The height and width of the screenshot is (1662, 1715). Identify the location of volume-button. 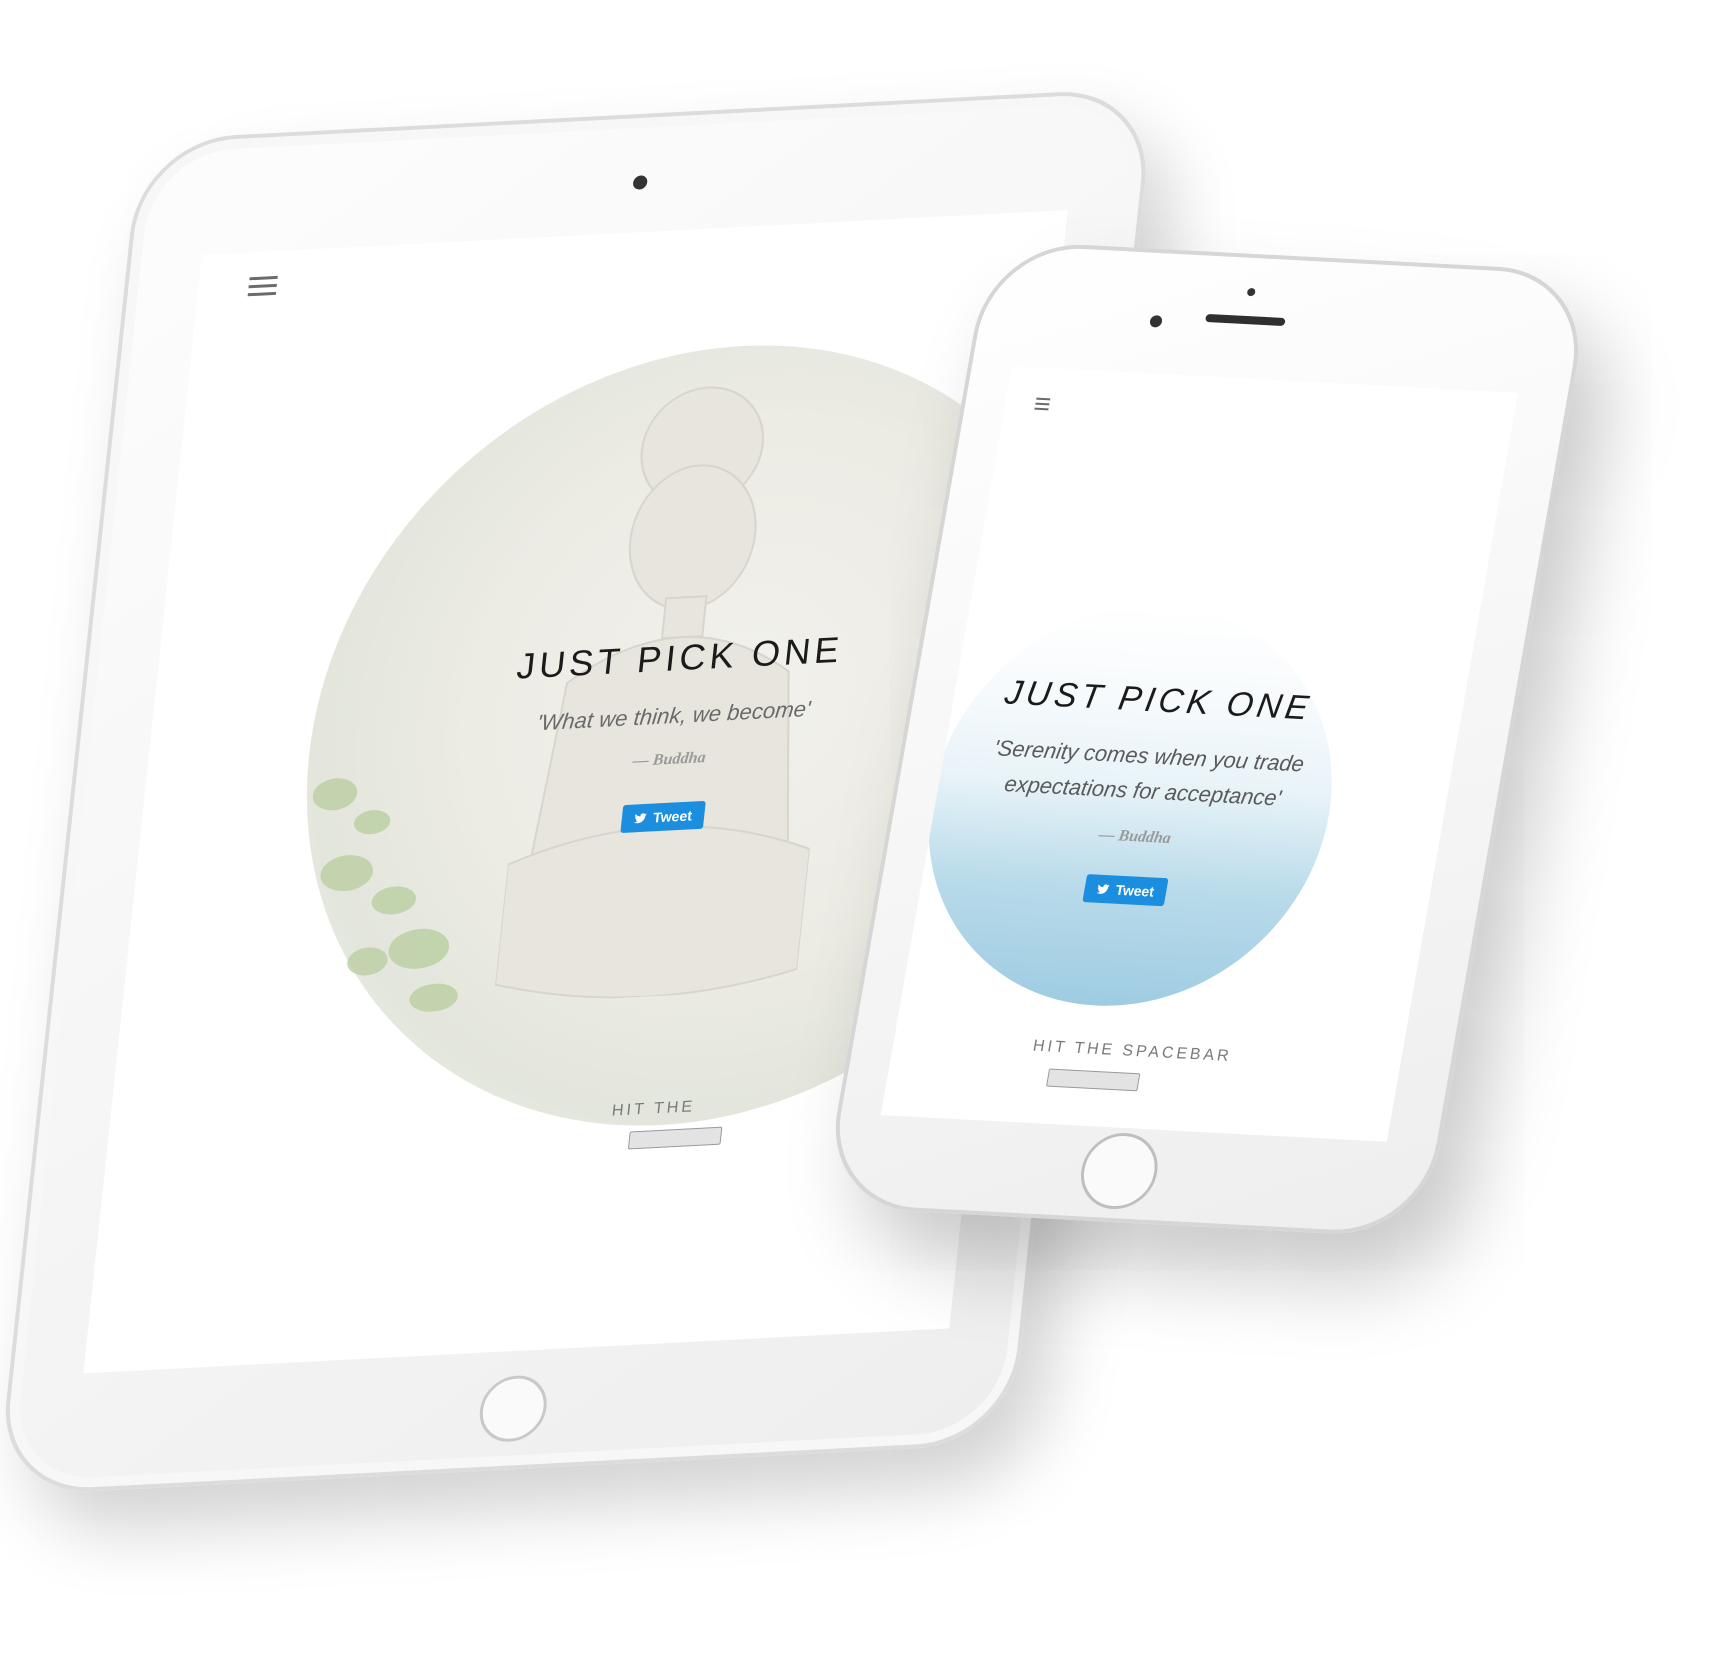
(1550, 520).